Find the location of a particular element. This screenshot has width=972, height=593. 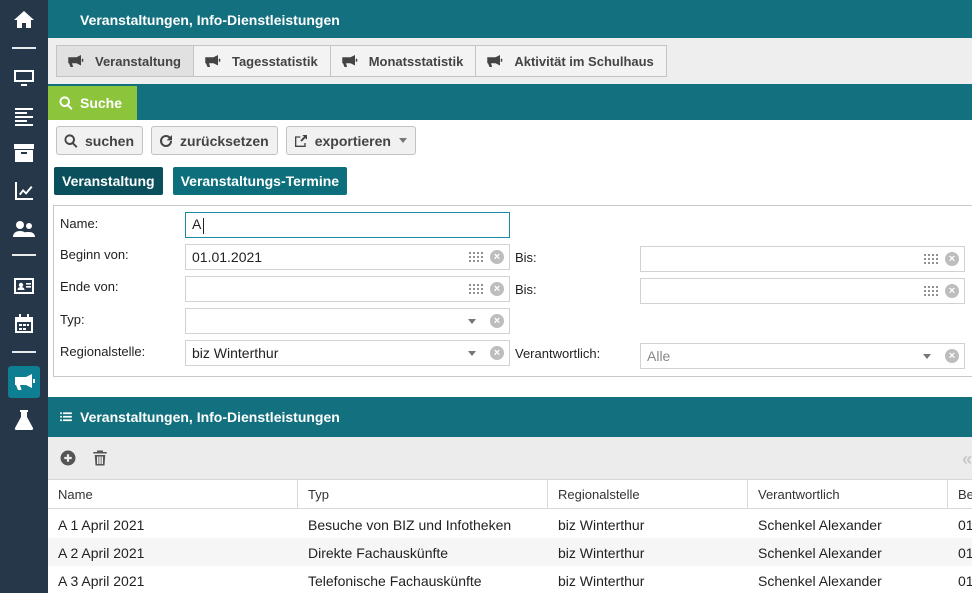

search-actions: suchen zurücksetzen exportieren is located at coordinates (240, 140).